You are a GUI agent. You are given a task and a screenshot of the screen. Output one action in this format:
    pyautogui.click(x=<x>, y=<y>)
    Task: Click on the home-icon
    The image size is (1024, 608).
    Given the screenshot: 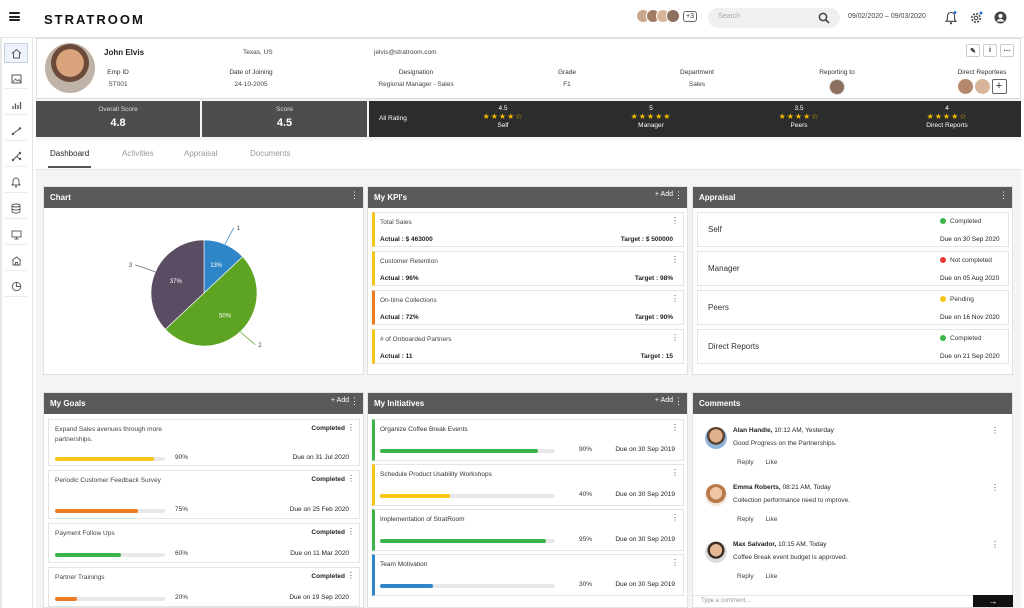 What is the action you would take?
    pyautogui.click(x=16, y=53)
    